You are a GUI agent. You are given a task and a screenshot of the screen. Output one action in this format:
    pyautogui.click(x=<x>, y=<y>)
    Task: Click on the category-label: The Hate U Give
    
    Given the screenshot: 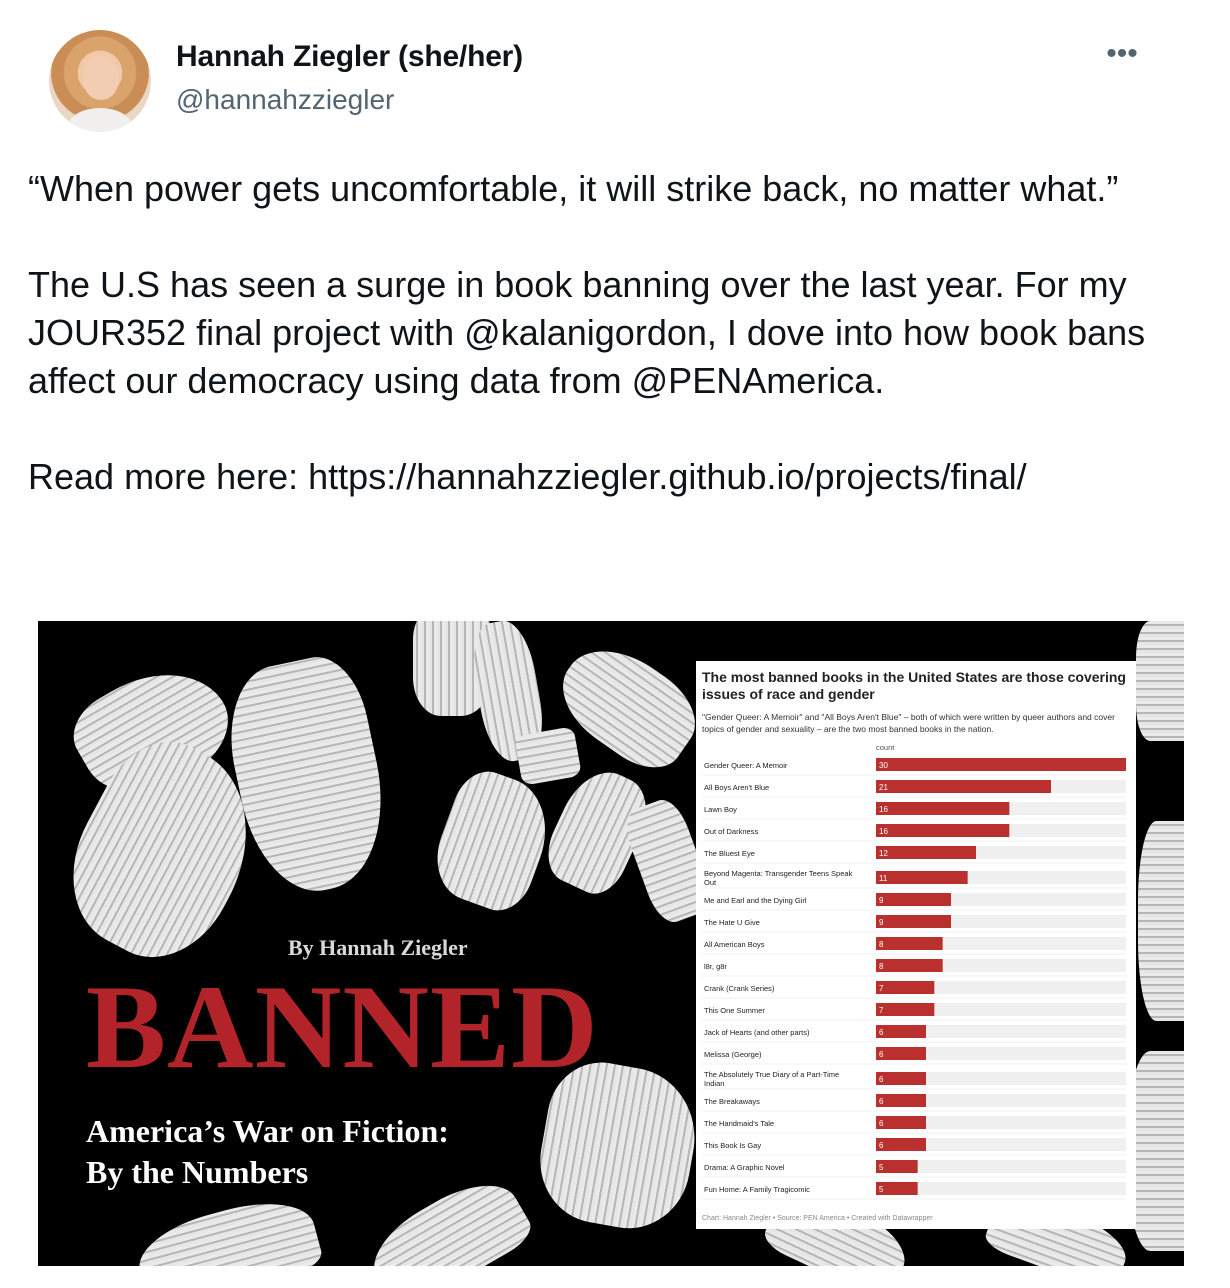 What is the action you would take?
    pyautogui.click(x=732, y=922)
    